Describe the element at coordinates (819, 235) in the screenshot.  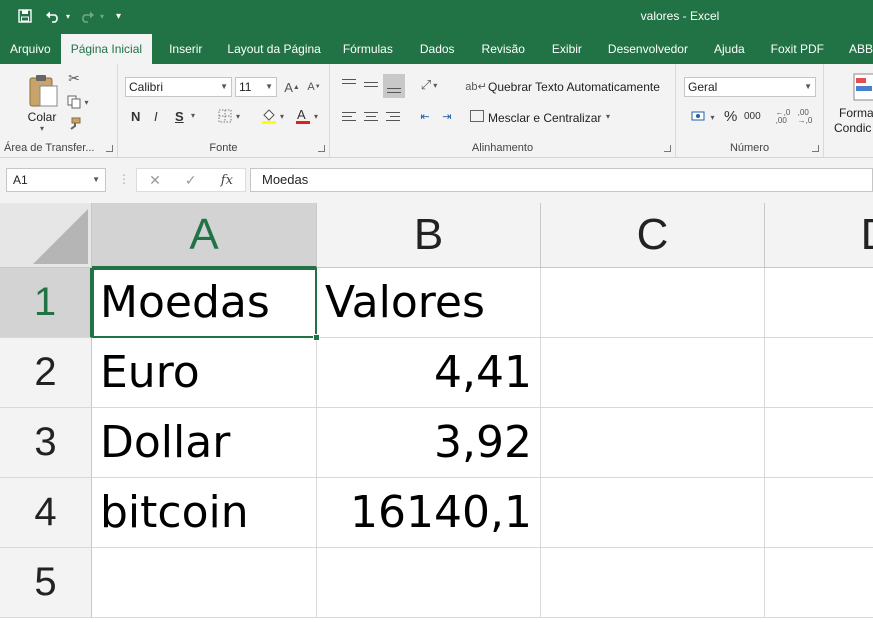
I see `column-header-d: D` at that location.